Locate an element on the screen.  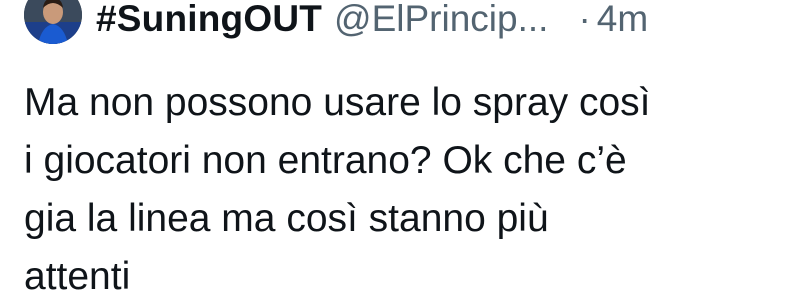
tweet-header: #SuningOUT @ElPrincip... · 4m is located at coordinates (372, 22).